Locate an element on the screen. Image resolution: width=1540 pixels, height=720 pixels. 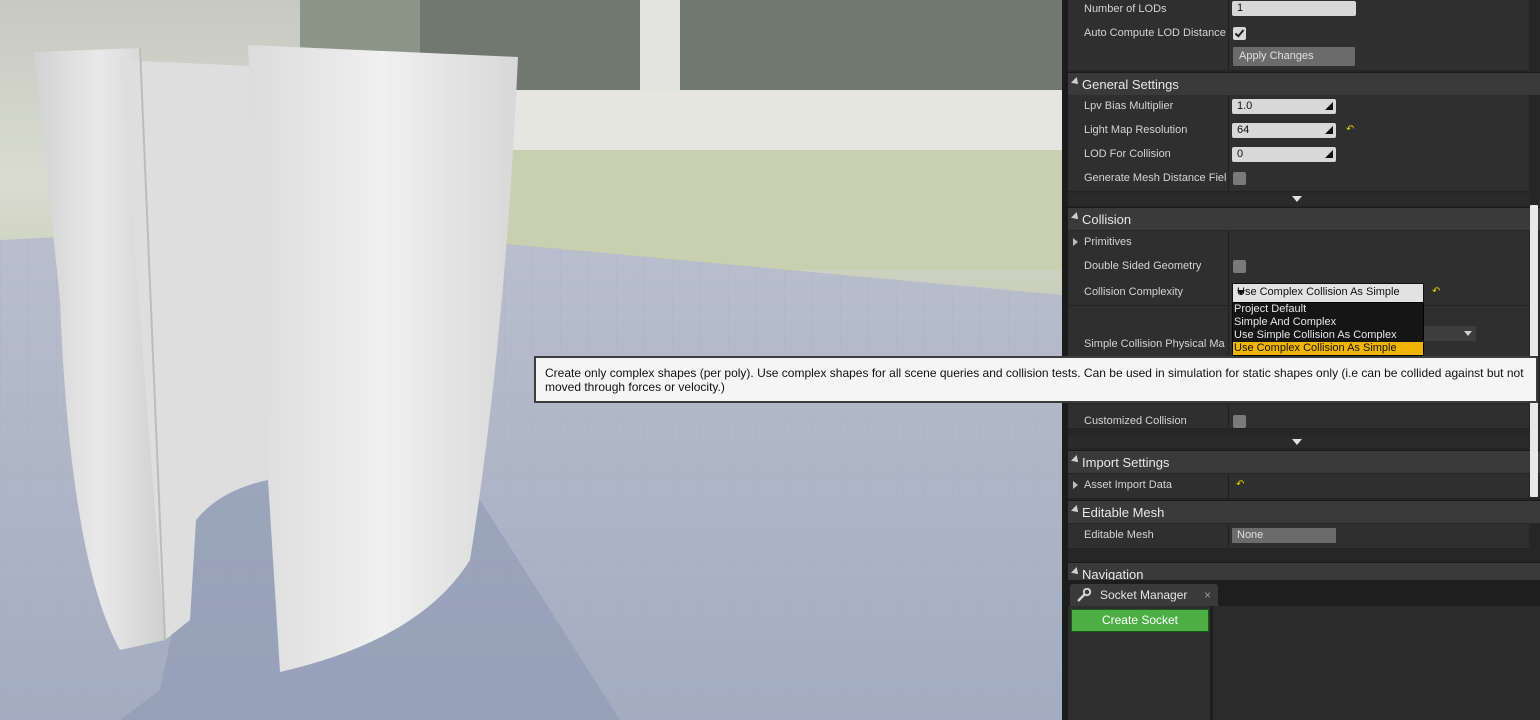
collision-advanced-expander is located at coordinates (1298, 442).